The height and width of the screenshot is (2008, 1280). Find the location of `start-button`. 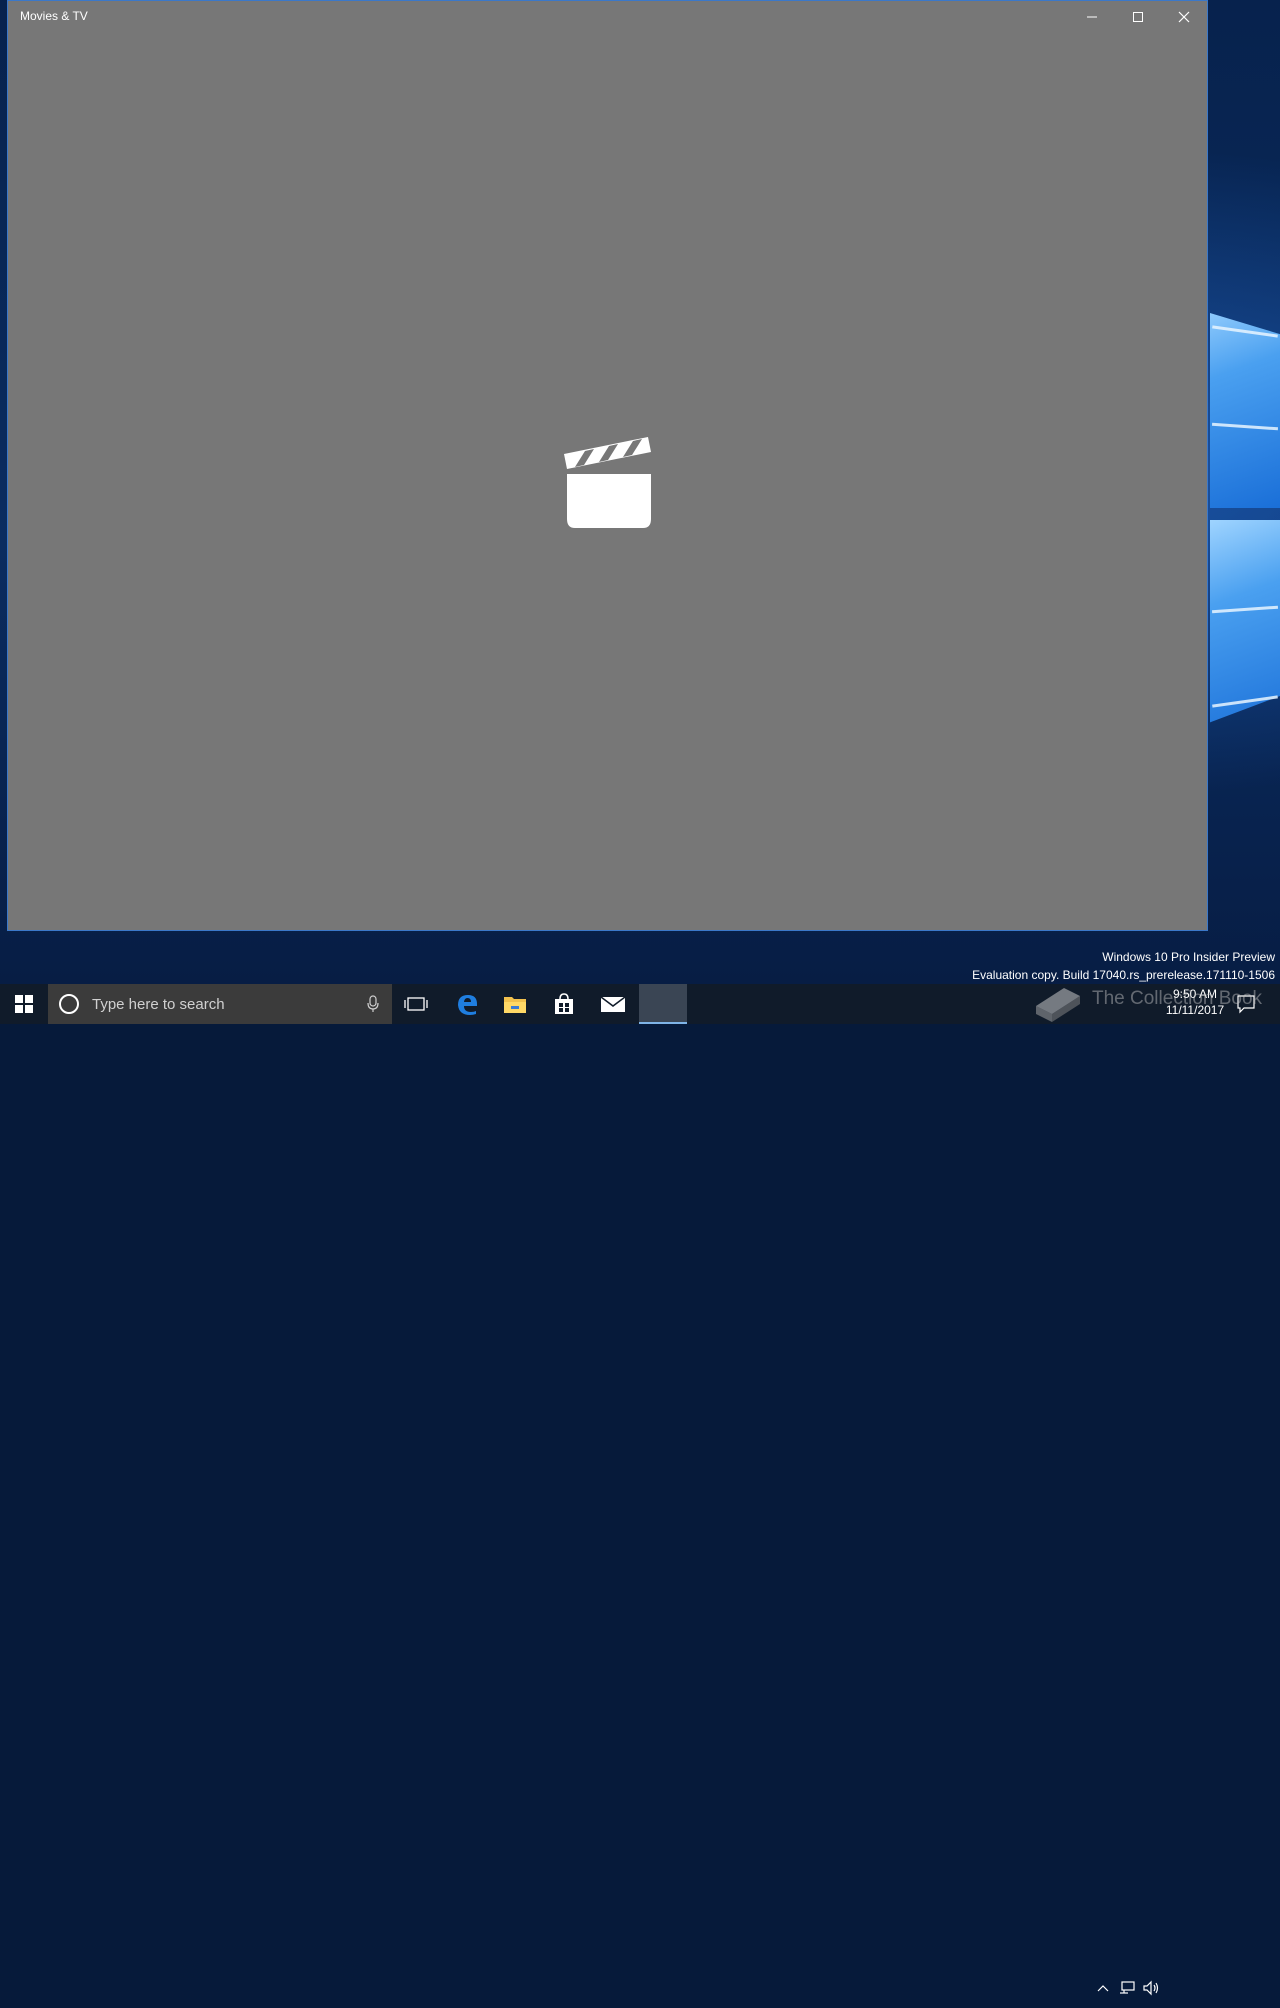

start-button is located at coordinates (24, 1004).